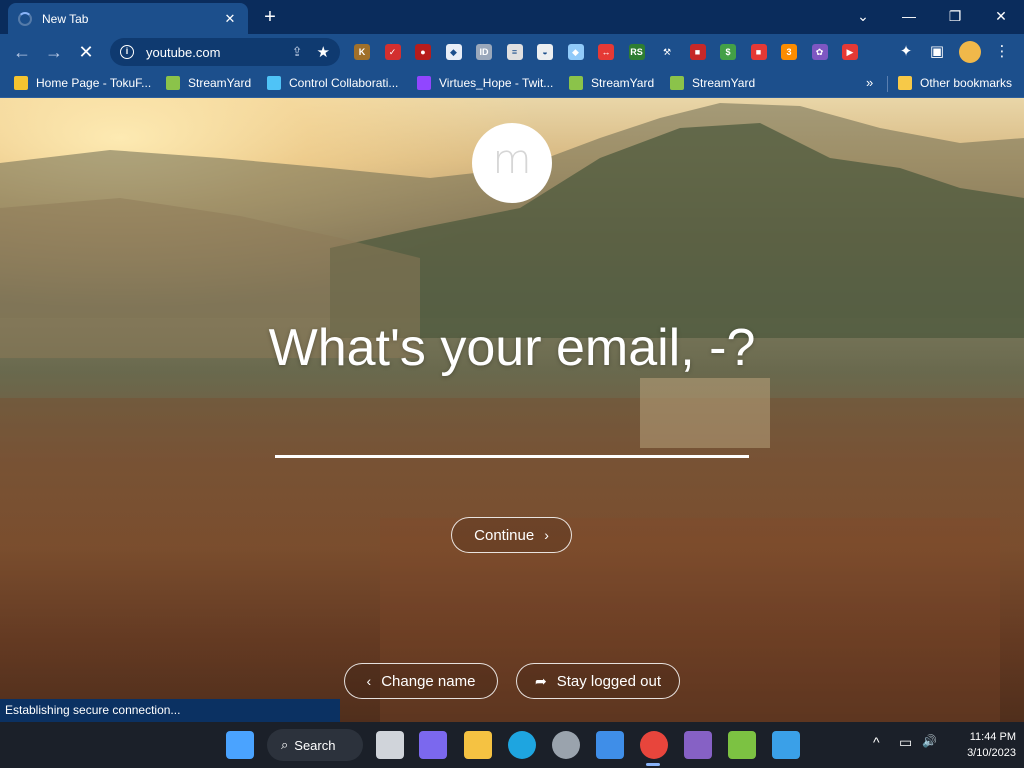  I want to click on new-tab-button: +, so click(270, 17).